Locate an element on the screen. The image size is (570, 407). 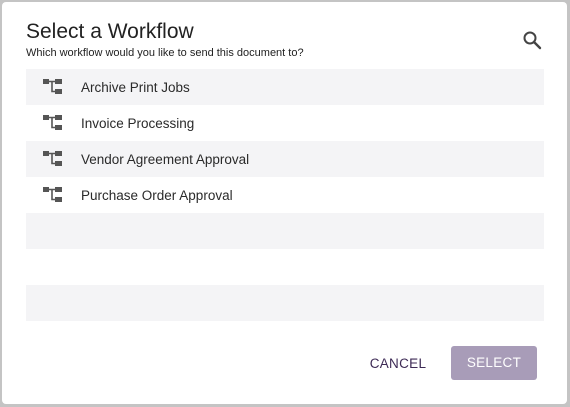
cancel-button: CANCEL is located at coordinates (398, 364).